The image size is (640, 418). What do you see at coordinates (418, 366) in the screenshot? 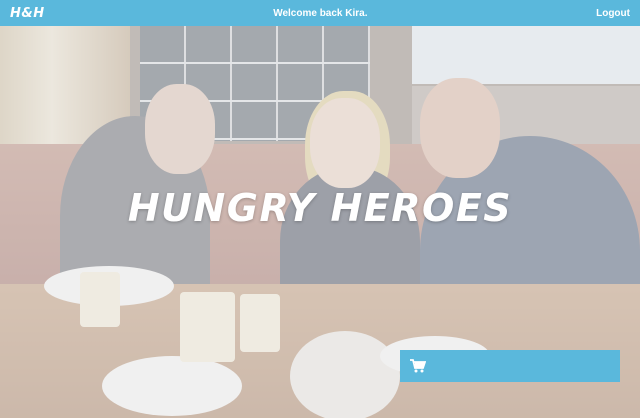
I see `shopping-cart-icon` at bounding box center [418, 366].